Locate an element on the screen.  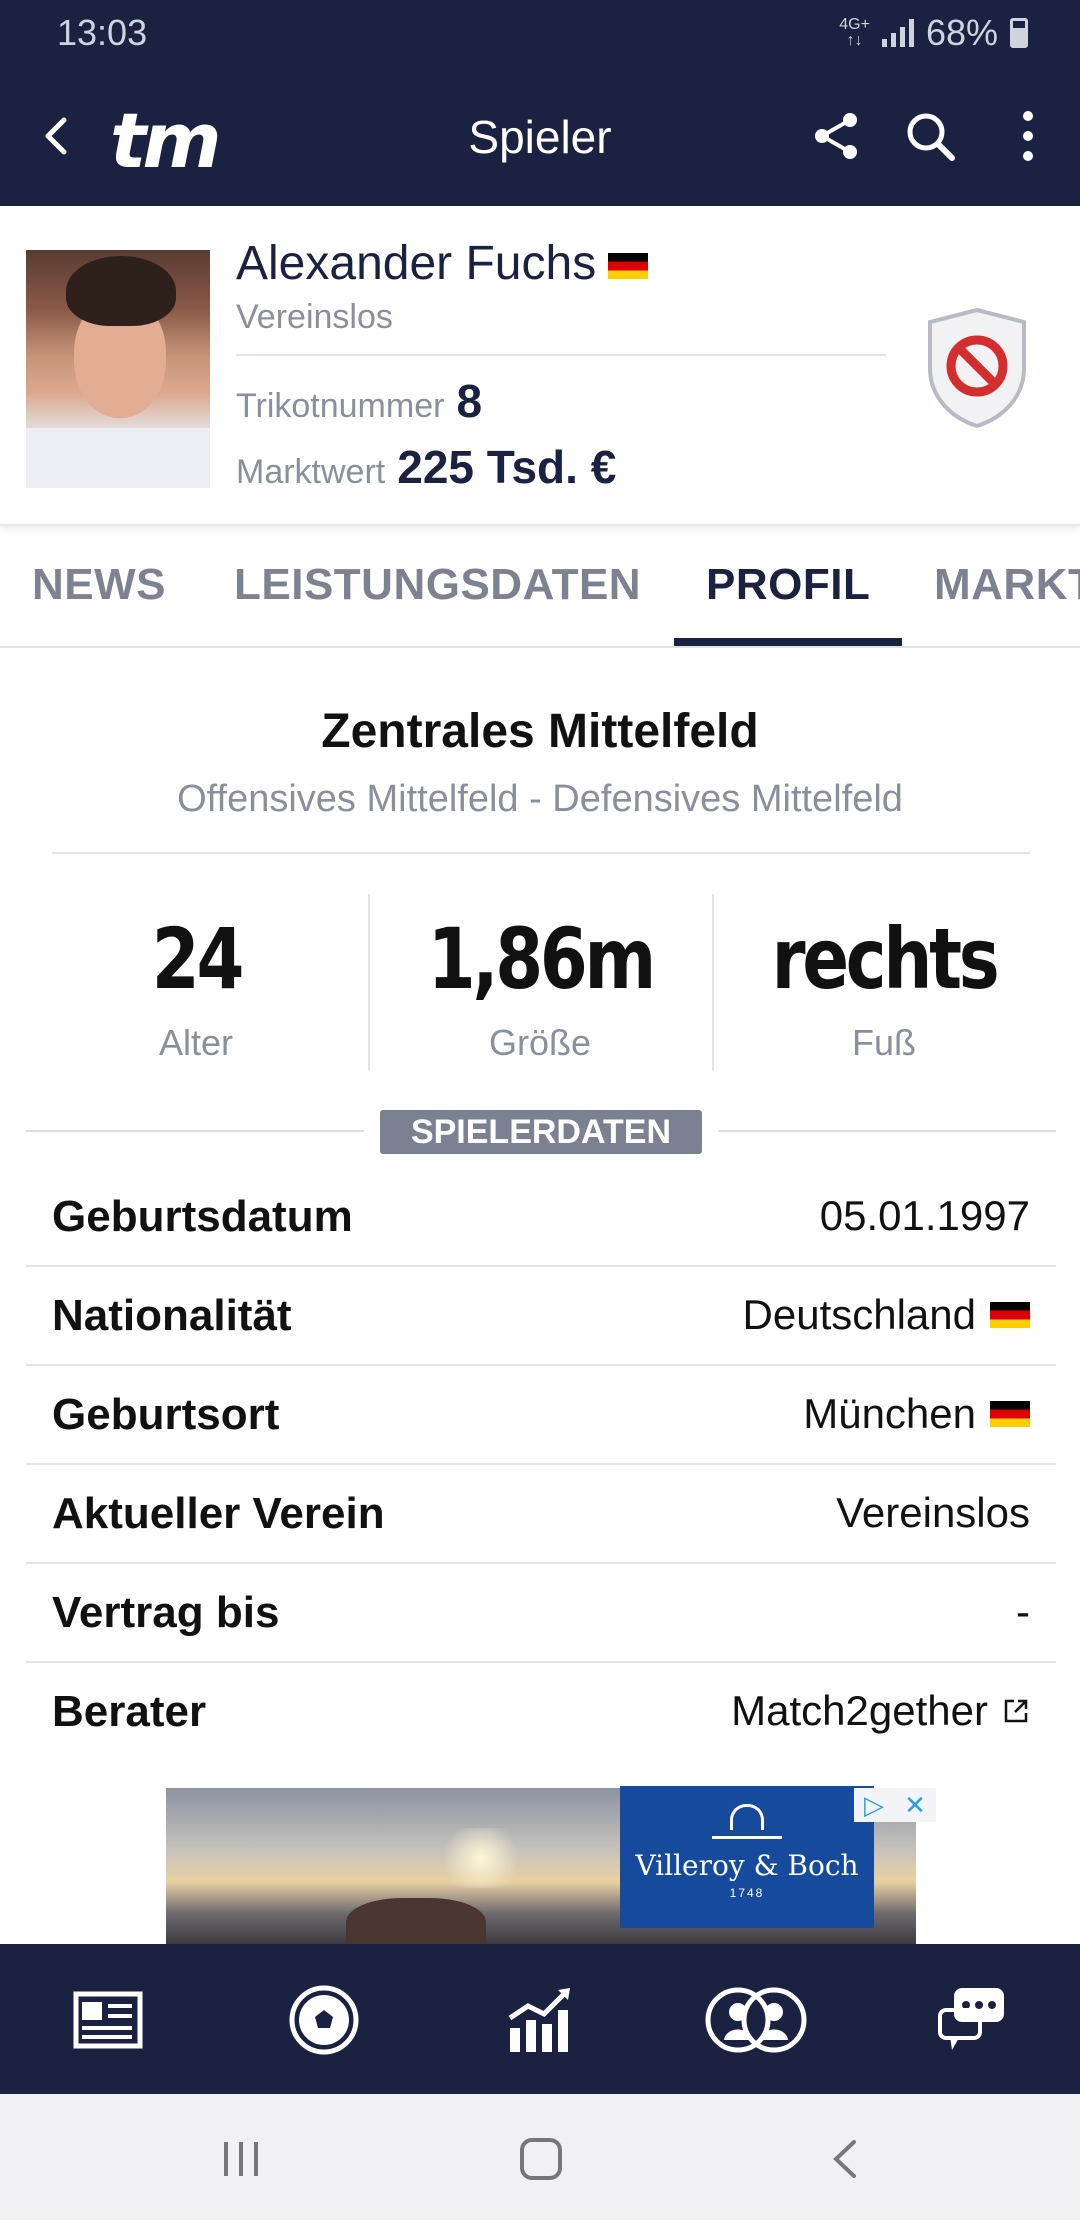
search-icon is located at coordinates (930, 136).